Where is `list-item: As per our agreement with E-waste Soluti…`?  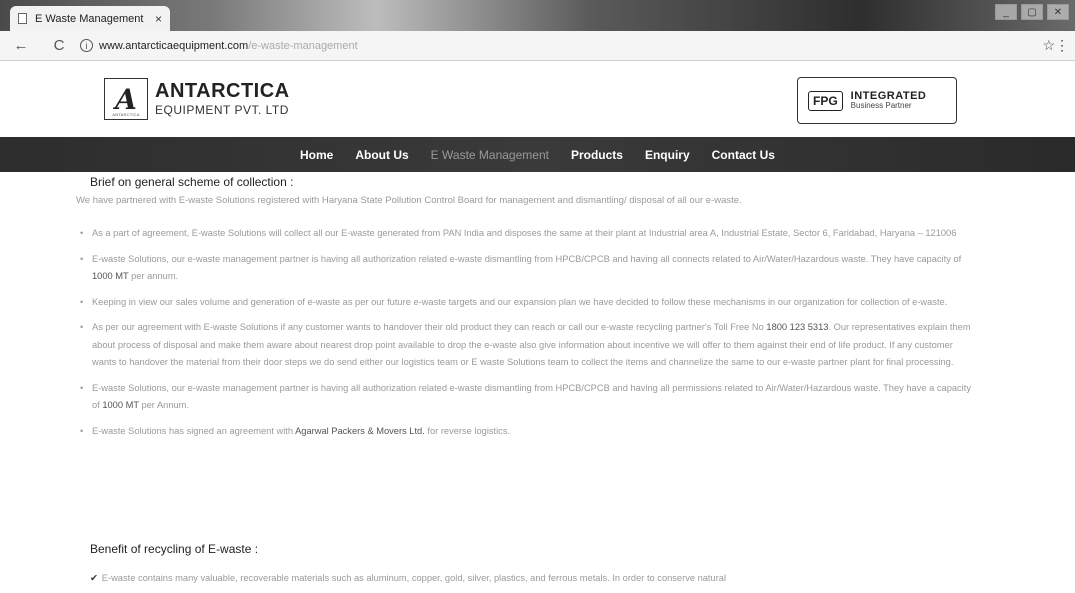 list-item: As per our agreement with E-waste Soluti… is located at coordinates (526, 345).